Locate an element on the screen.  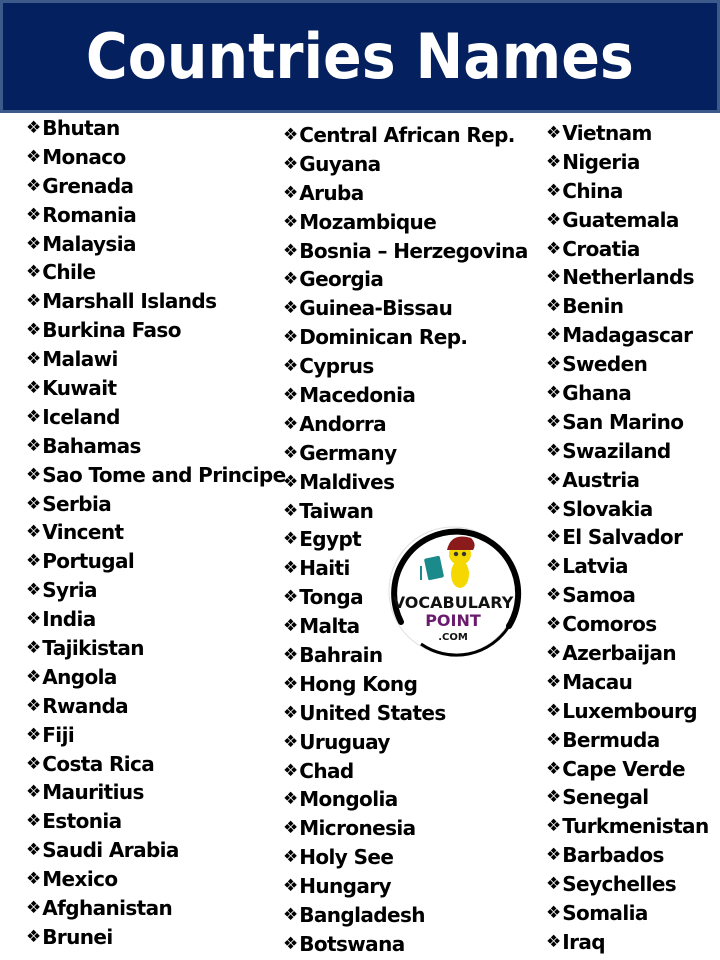
country-list-item: ❖ Iceland is located at coordinates (156, 417).